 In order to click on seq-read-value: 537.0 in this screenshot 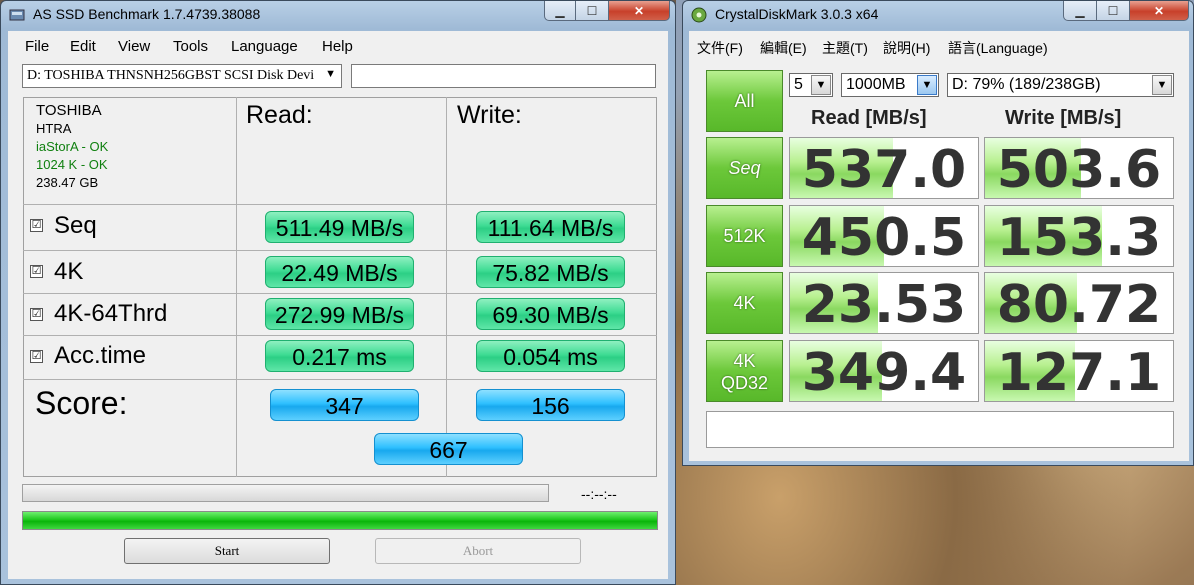, I will do `click(884, 169)`.